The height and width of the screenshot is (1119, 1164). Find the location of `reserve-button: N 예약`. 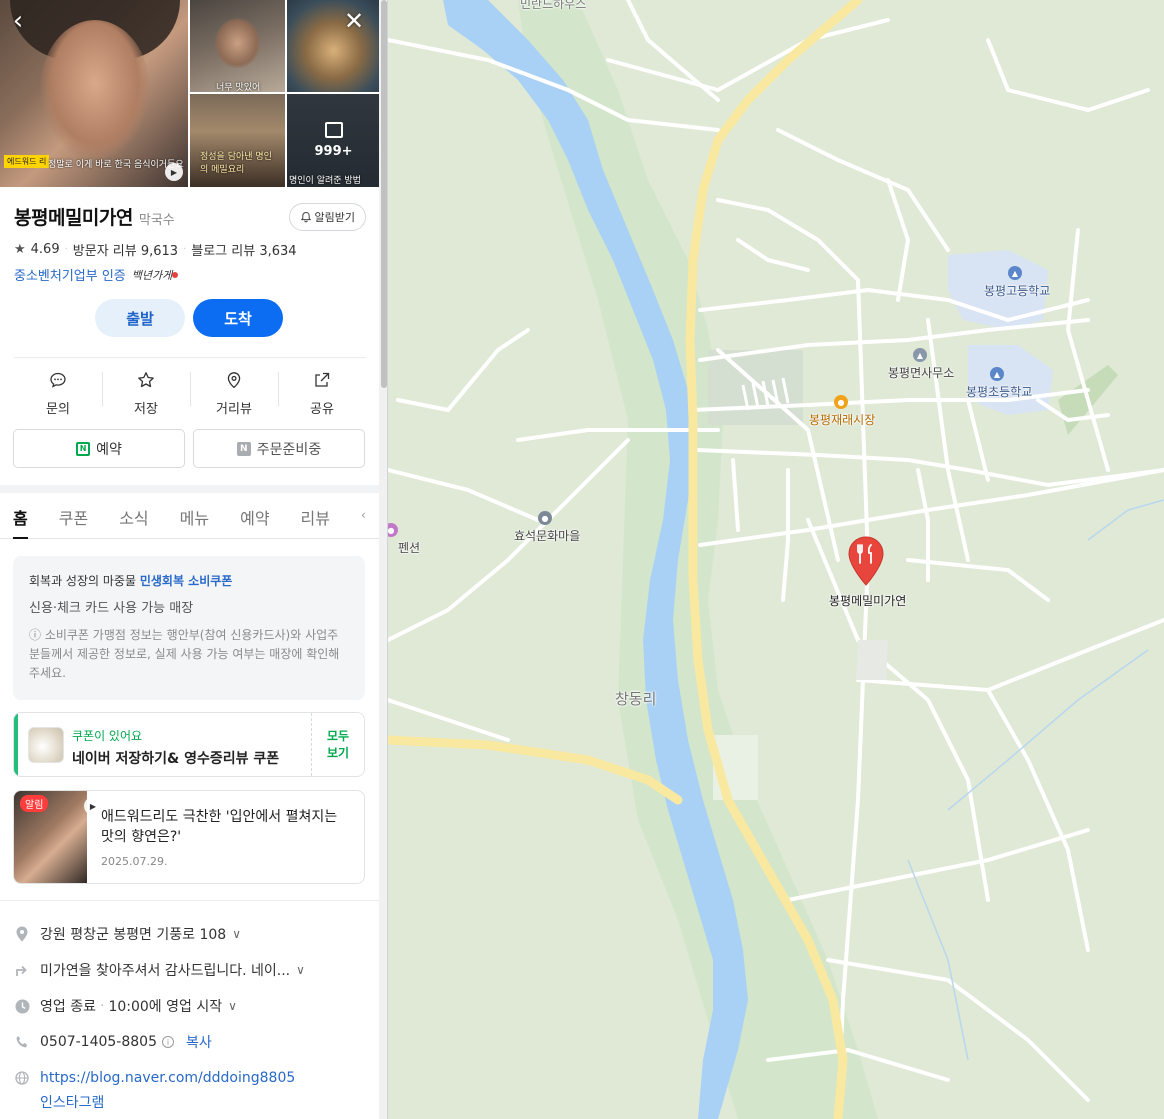

reserve-button: N 예약 is located at coordinates (99, 448).